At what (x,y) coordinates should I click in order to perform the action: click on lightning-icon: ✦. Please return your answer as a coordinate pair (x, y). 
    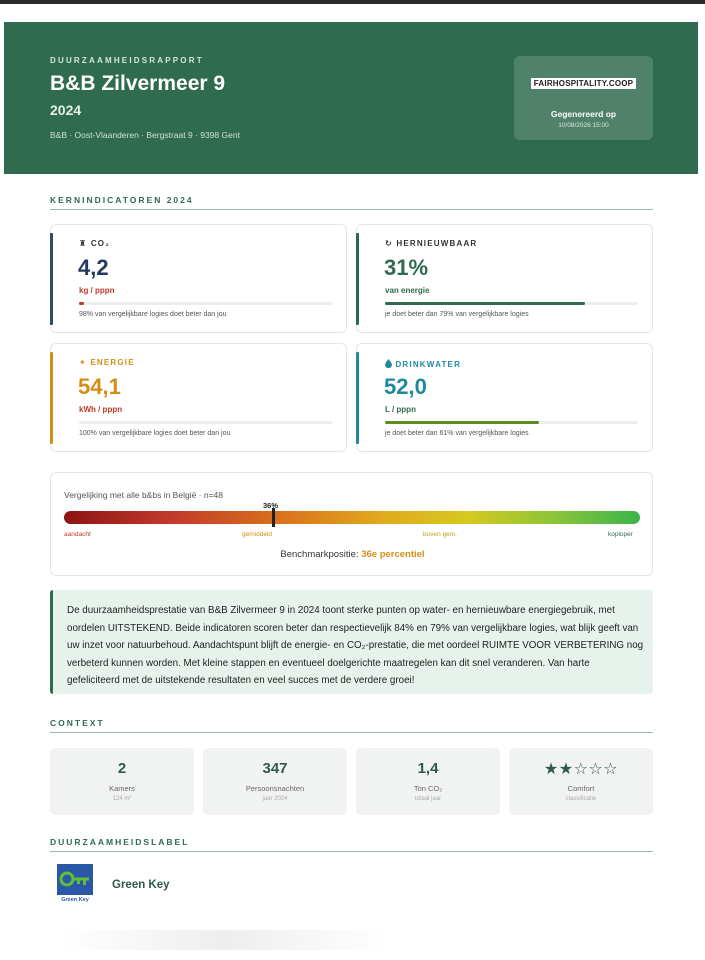
    Looking at the image, I should click on (83, 362).